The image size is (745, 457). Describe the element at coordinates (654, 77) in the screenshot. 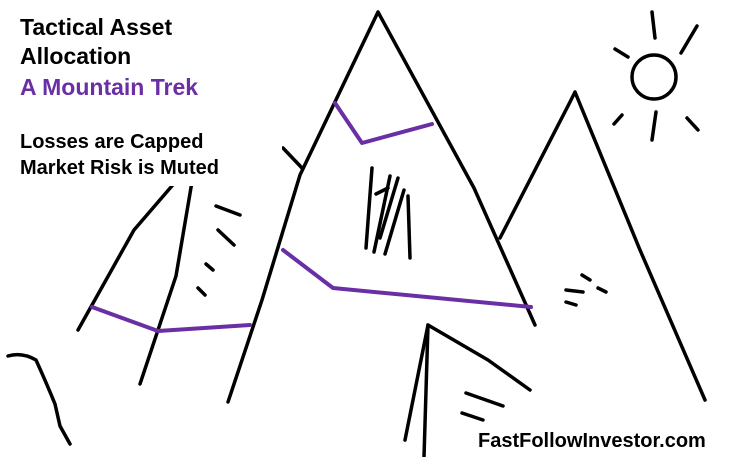

I see `sun` at that location.